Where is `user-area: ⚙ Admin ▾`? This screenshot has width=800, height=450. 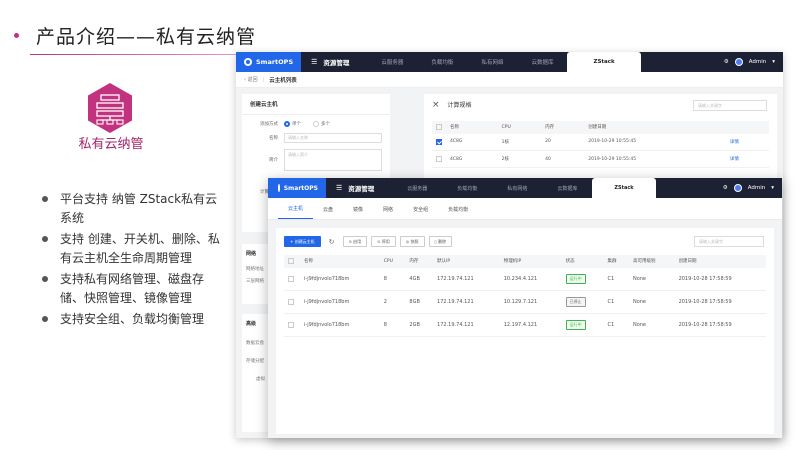 user-area: ⚙ Admin ▾ is located at coordinates (748, 188).